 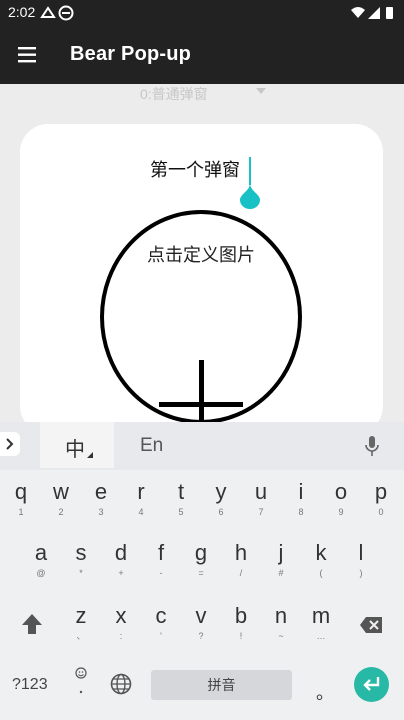 What do you see at coordinates (121, 573) in the screenshot?
I see `key-hint: +` at bounding box center [121, 573].